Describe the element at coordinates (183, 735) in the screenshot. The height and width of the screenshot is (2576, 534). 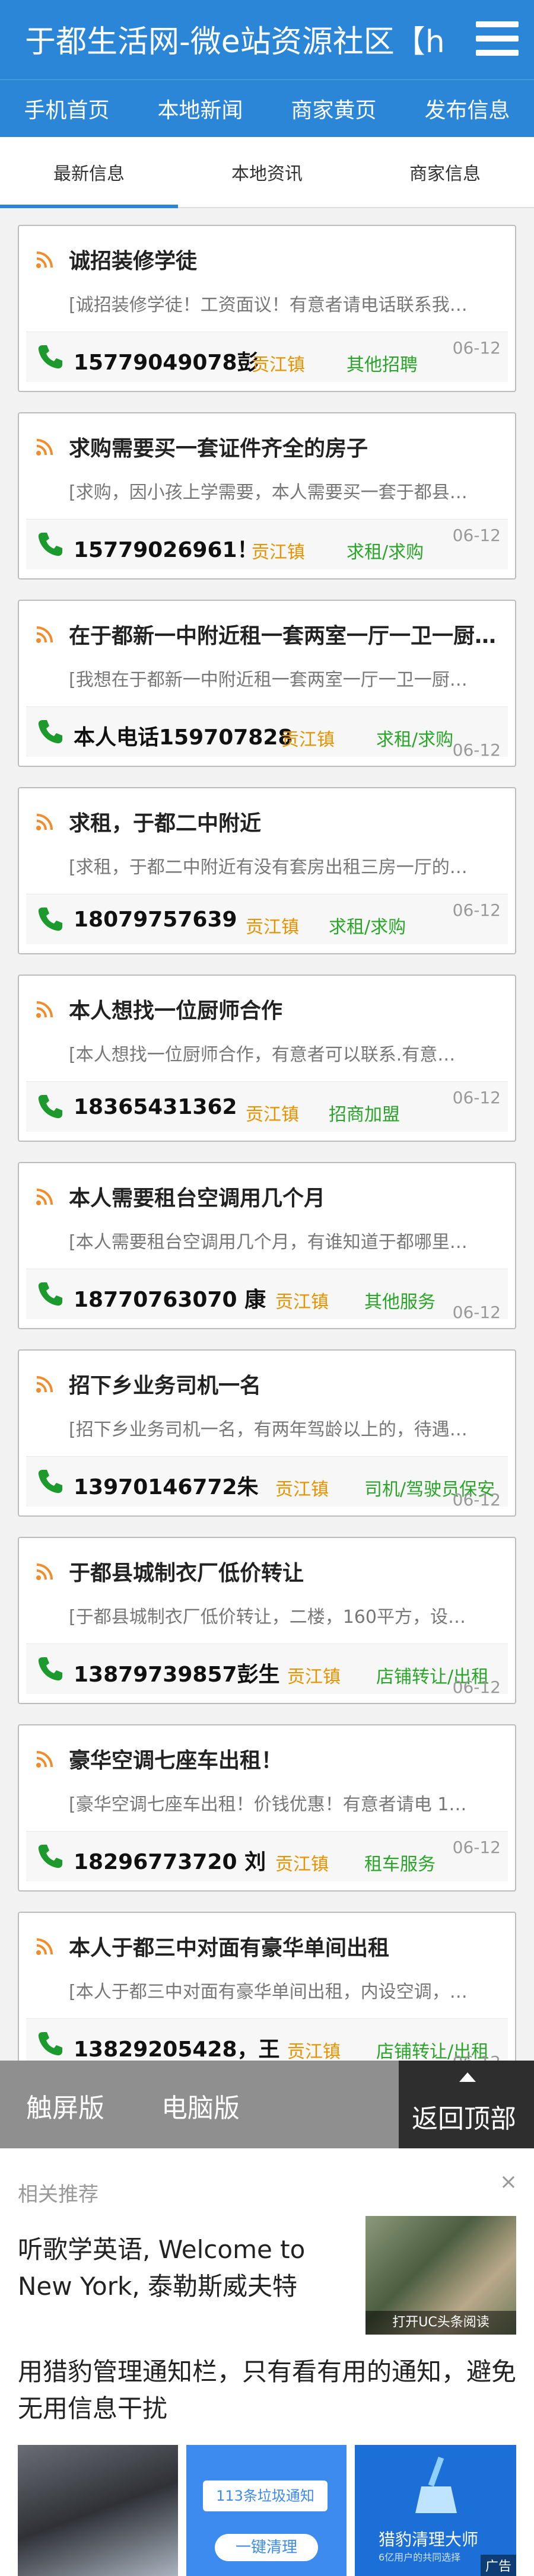
I see `post-phone: 本人电话159707828` at that location.